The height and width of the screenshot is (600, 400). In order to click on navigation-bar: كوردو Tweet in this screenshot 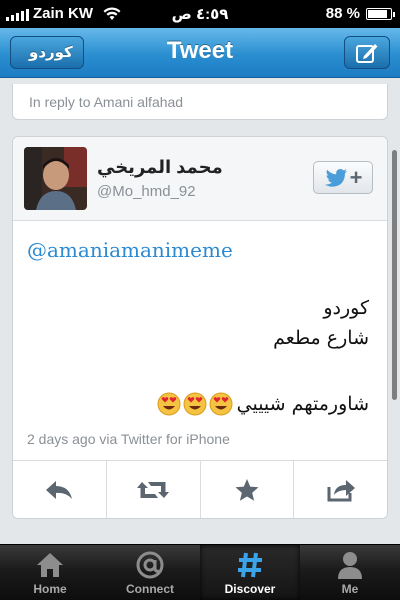, I will do `click(200, 53)`.